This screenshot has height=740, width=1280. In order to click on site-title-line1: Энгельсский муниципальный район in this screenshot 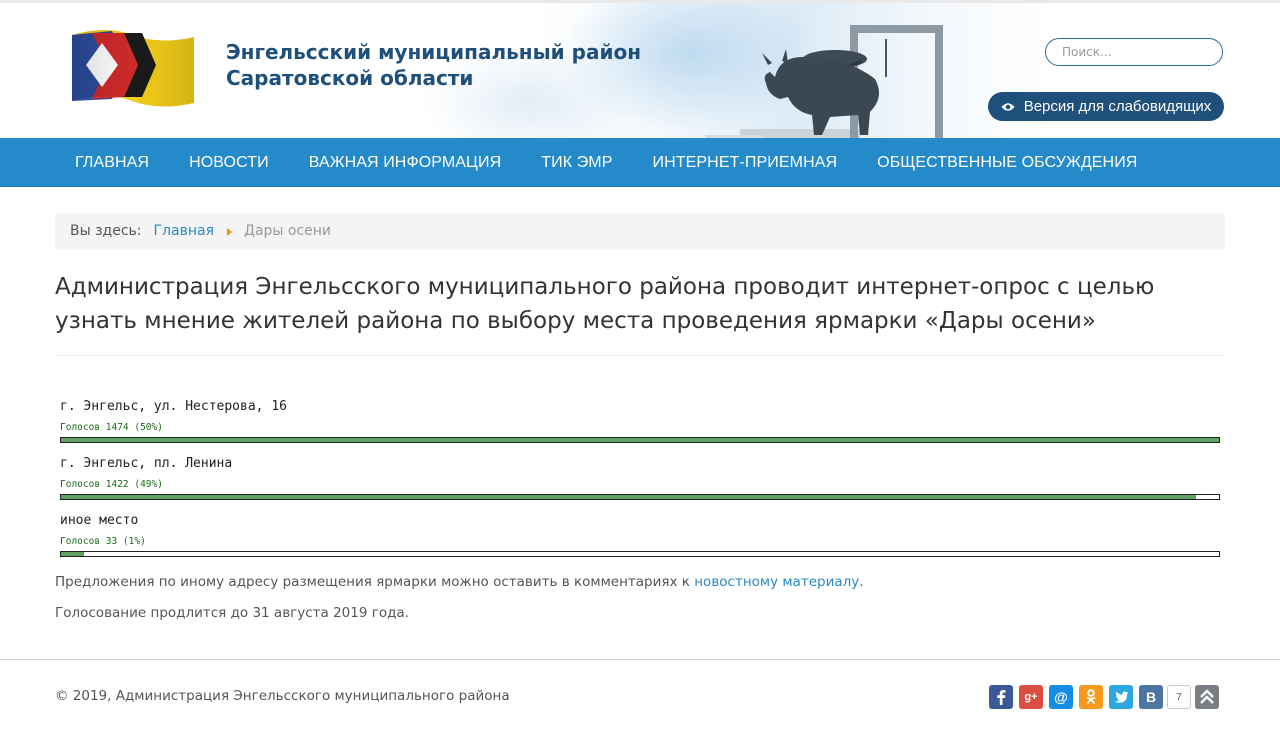, I will do `click(434, 52)`.